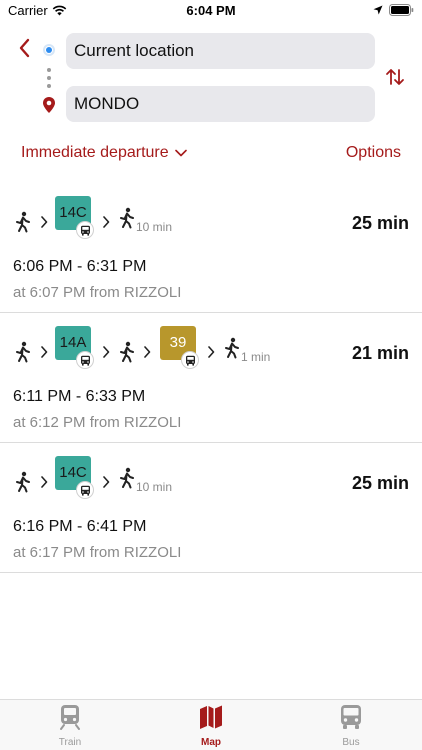 The width and height of the screenshot is (422, 750). What do you see at coordinates (80, 526) in the screenshot?
I see `route-time-range: 6:16 PM - 6:41 PM` at bounding box center [80, 526].